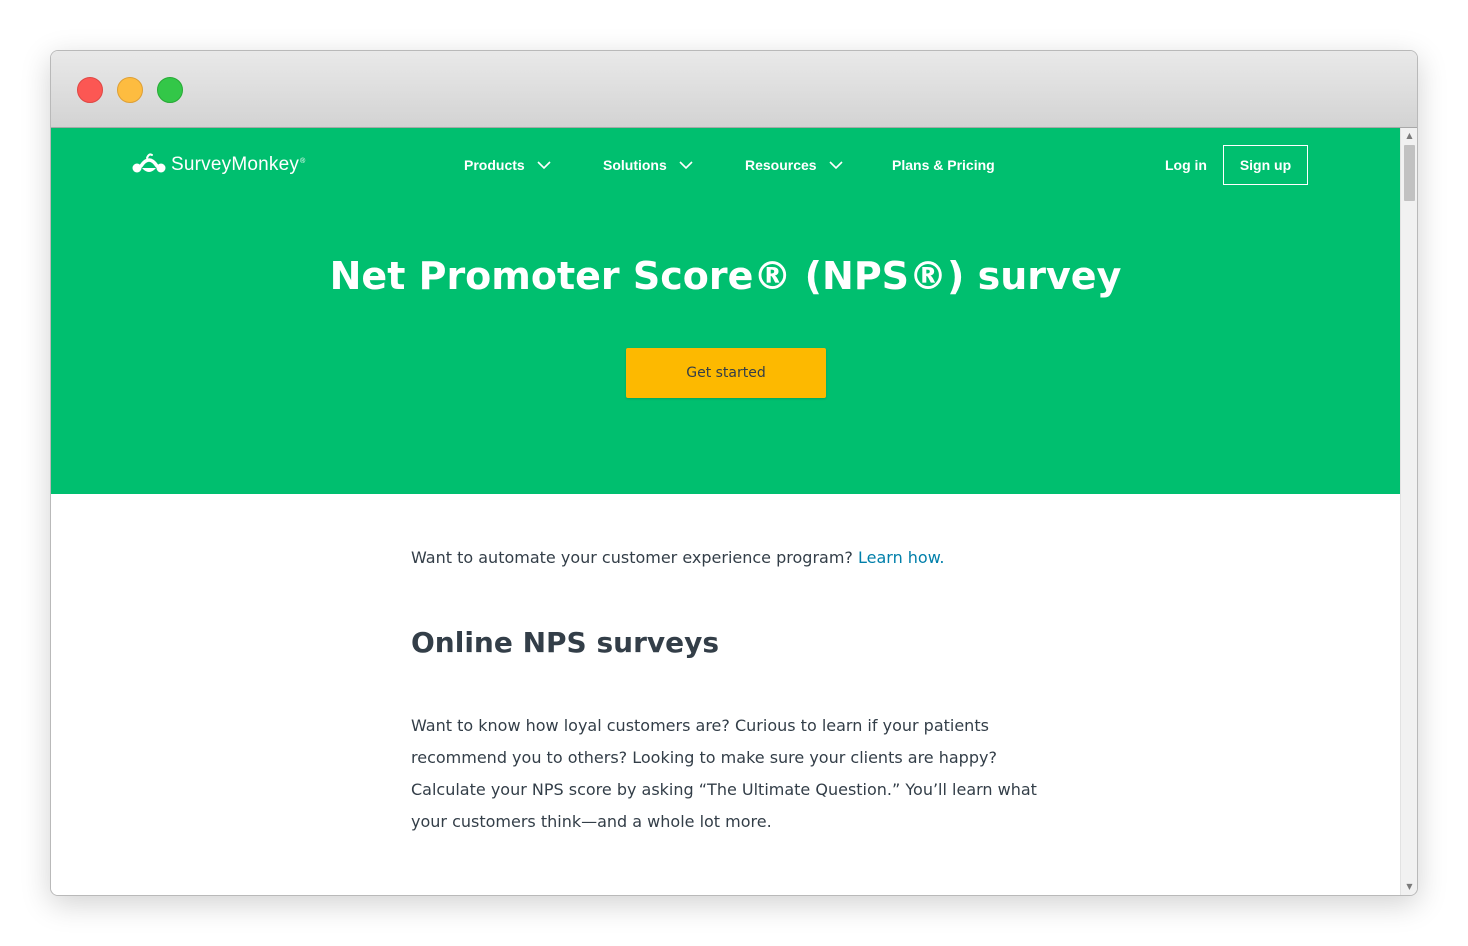 The width and height of the screenshot is (1468, 946). Describe the element at coordinates (781, 165) in the screenshot. I see `nav-label: Resources` at that location.